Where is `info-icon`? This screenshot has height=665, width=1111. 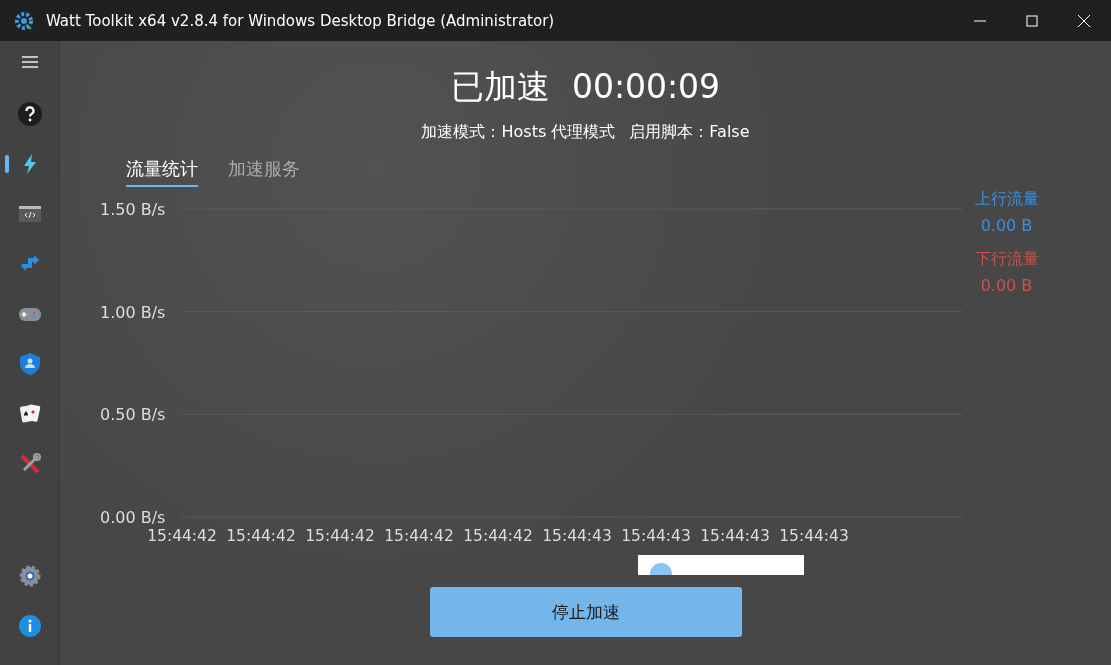
info-icon is located at coordinates (29, 626).